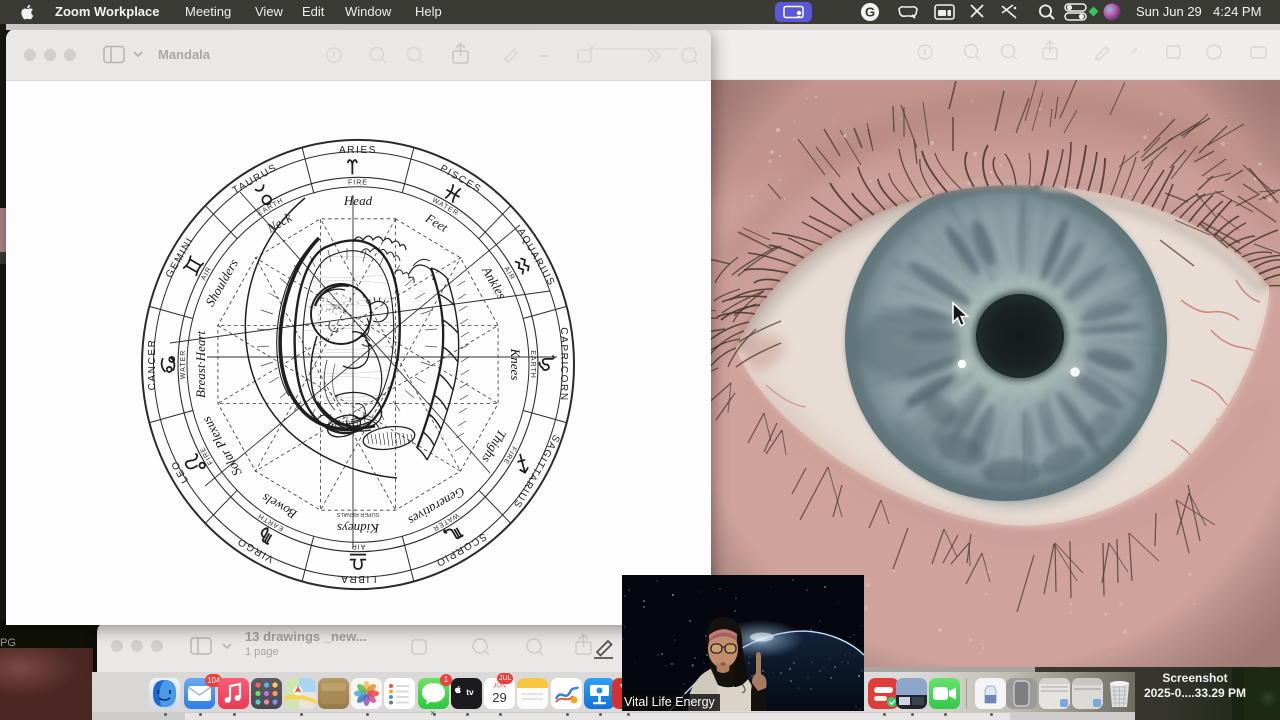  Describe the element at coordinates (358, 528) in the screenshot. I see `svg-text: Kidneys` at that location.